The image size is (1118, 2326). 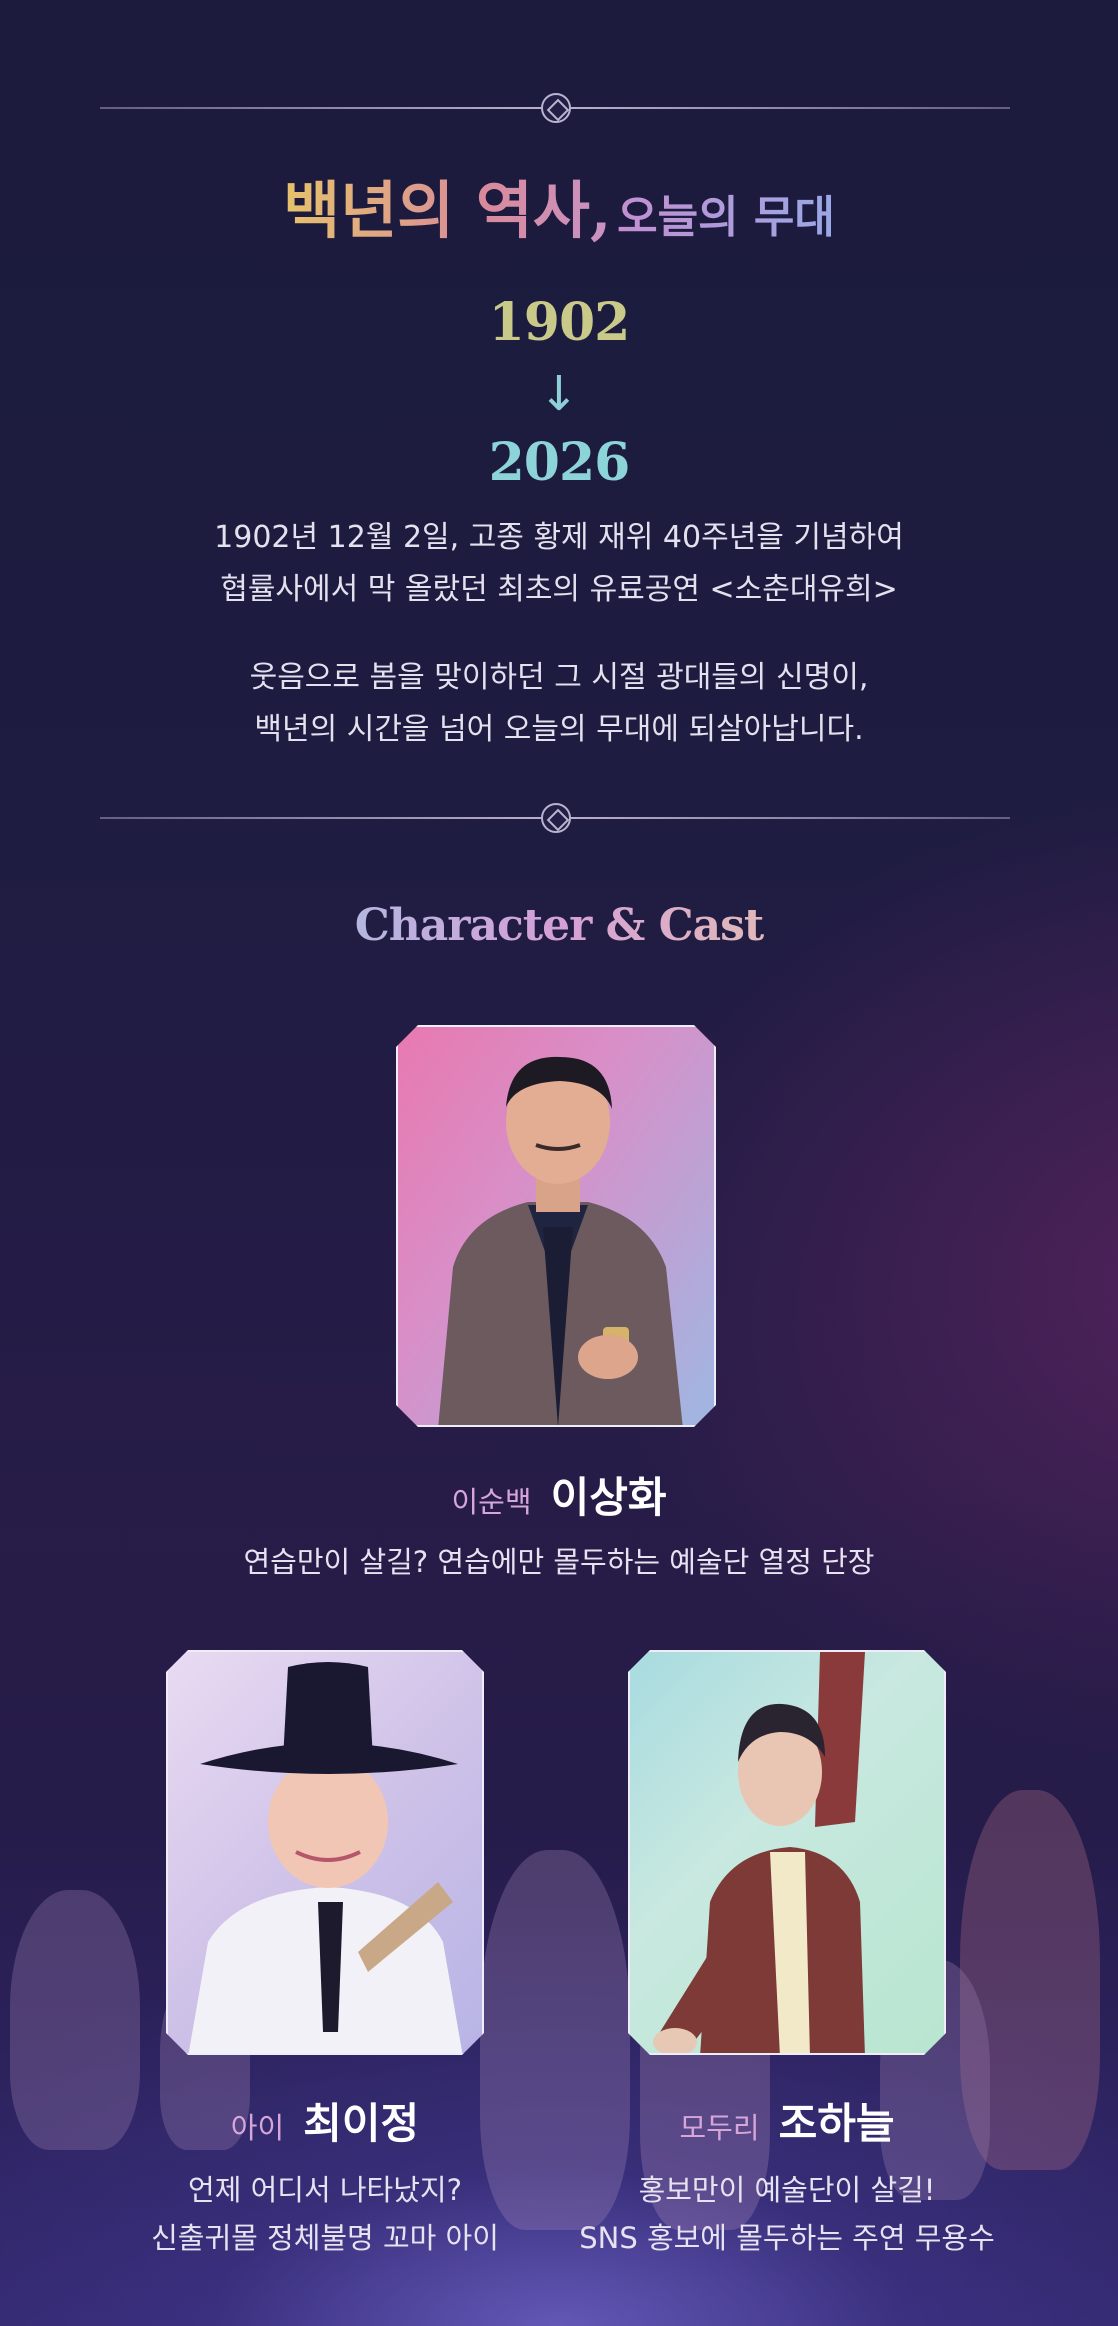 What do you see at coordinates (726, 217) in the screenshot?
I see `history-title-sub: 오늘의 무대` at bounding box center [726, 217].